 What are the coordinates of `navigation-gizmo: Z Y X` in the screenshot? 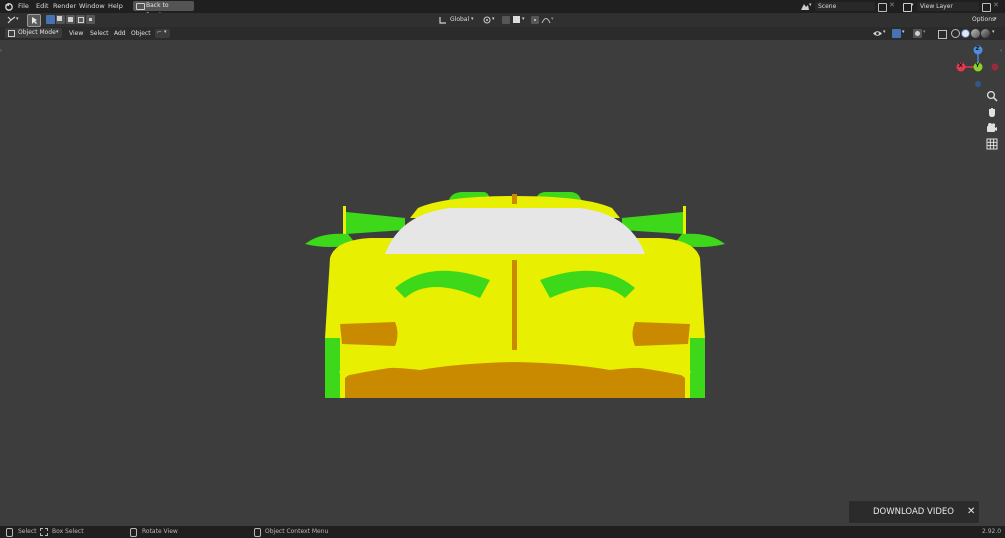 It's located at (978, 68).